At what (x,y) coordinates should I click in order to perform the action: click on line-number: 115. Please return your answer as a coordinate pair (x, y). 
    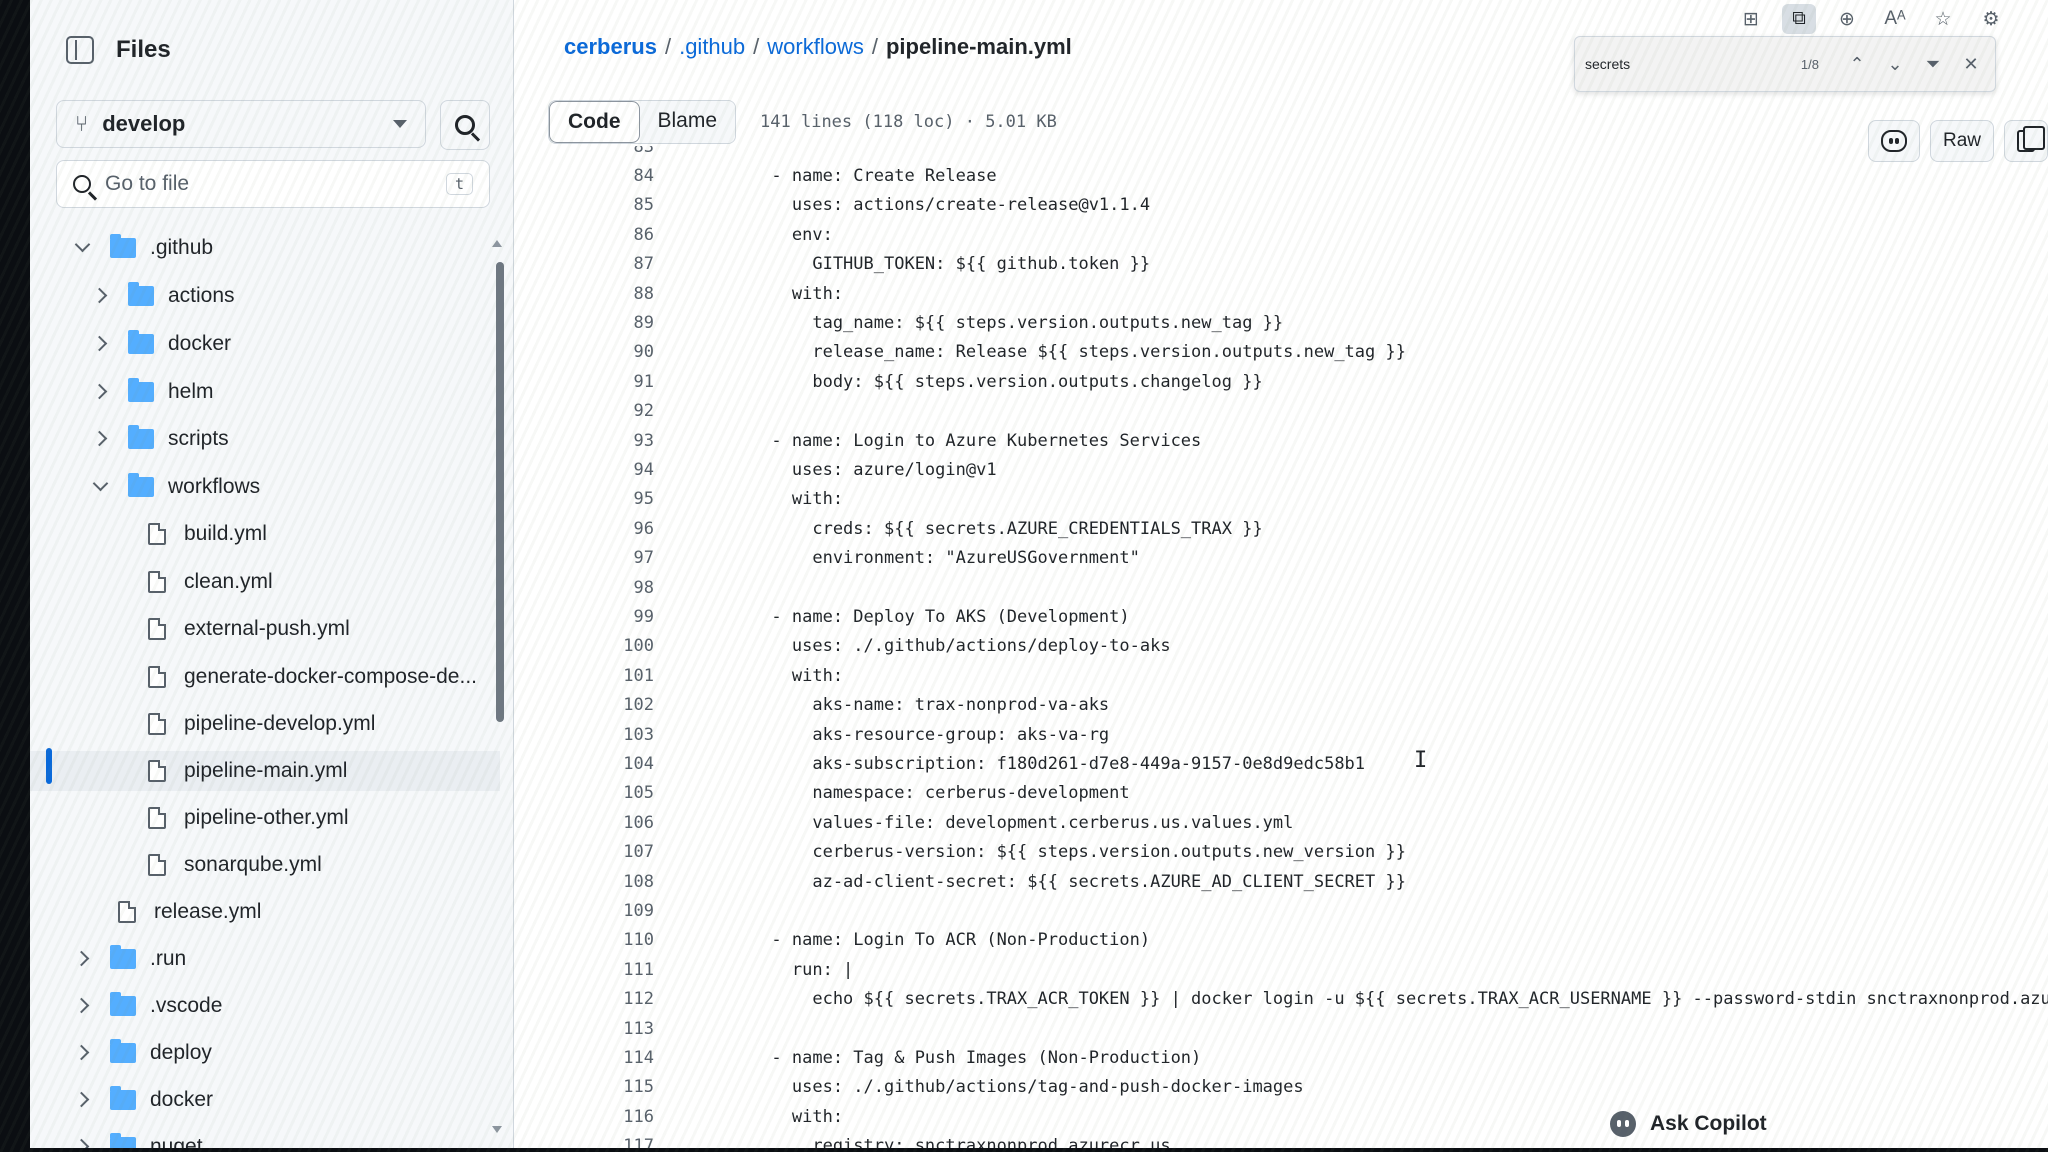
    Looking at the image, I should click on (594, 1087).